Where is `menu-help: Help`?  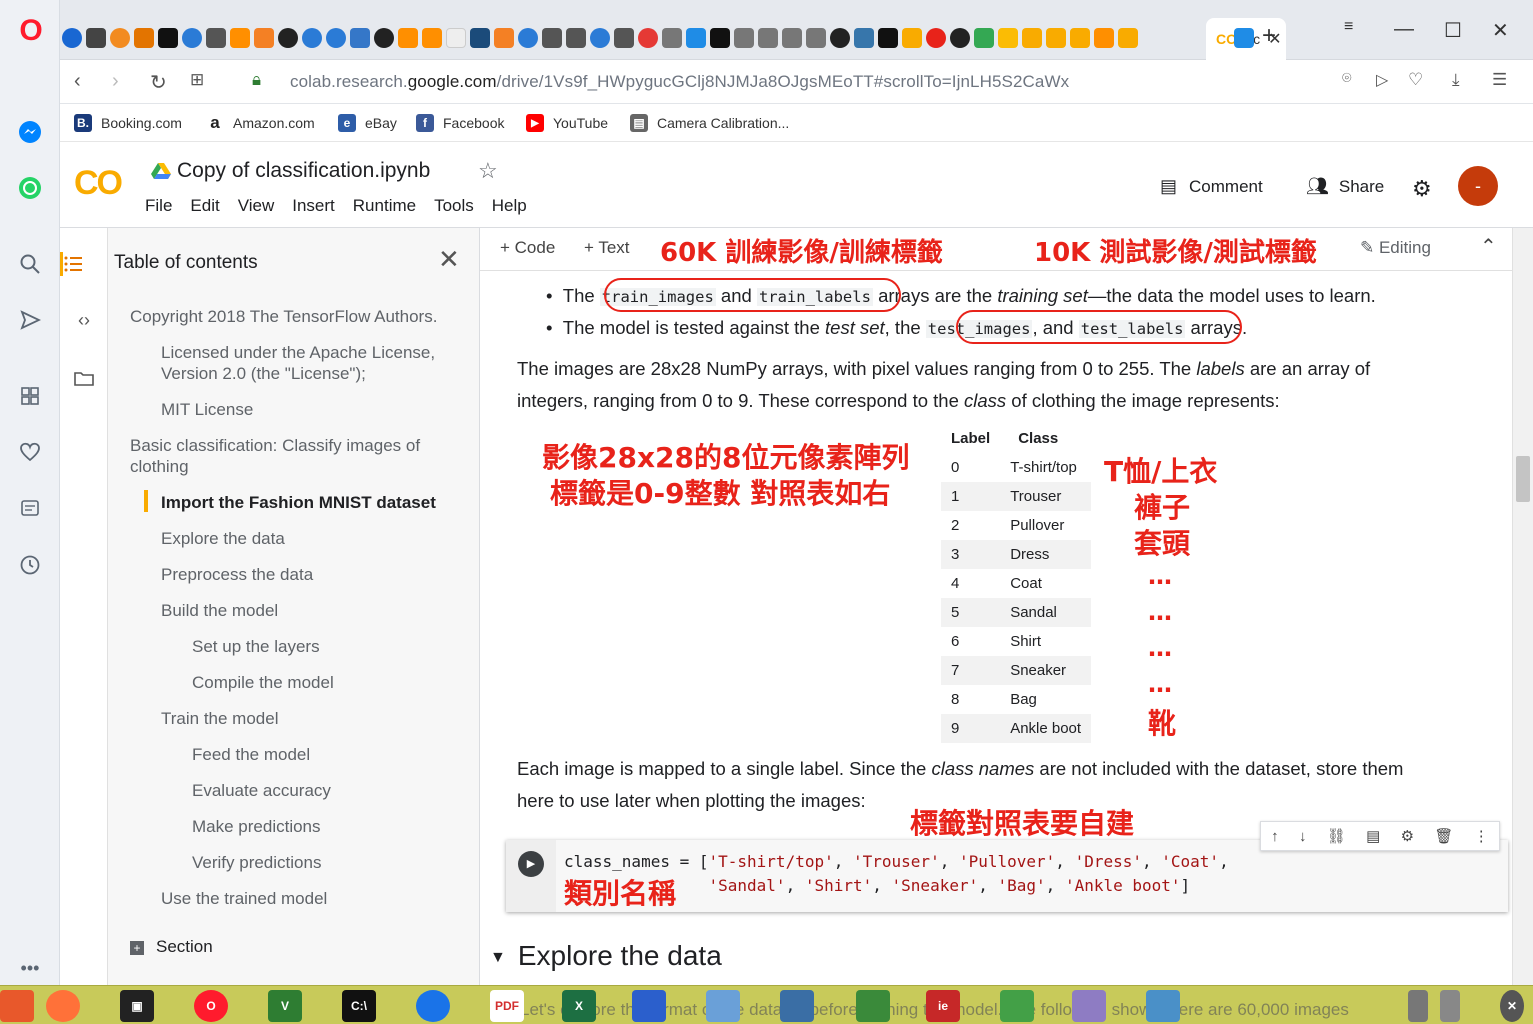 menu-help: Help is located at coordinates (509, 206).